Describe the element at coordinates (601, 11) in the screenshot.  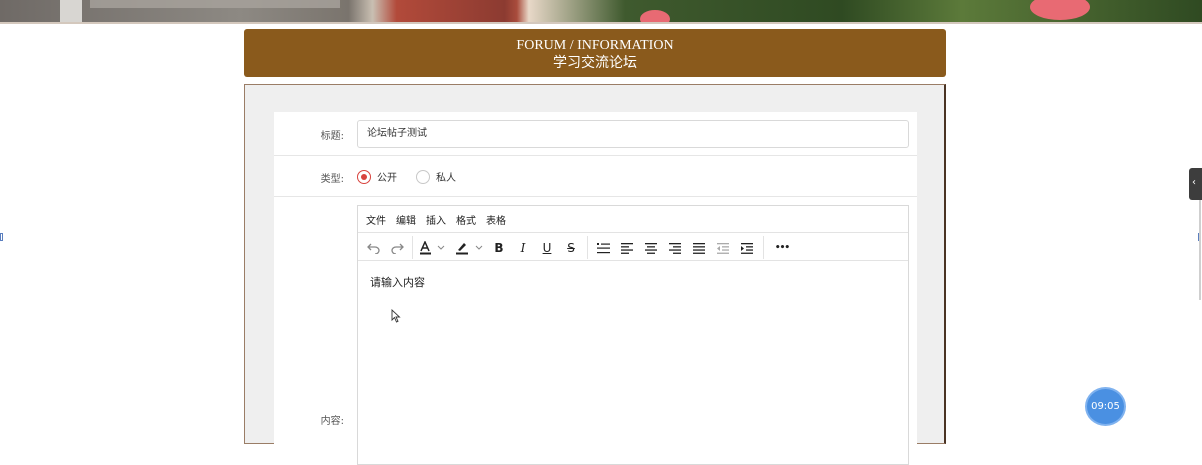
I see `top-banner-image` at that location.